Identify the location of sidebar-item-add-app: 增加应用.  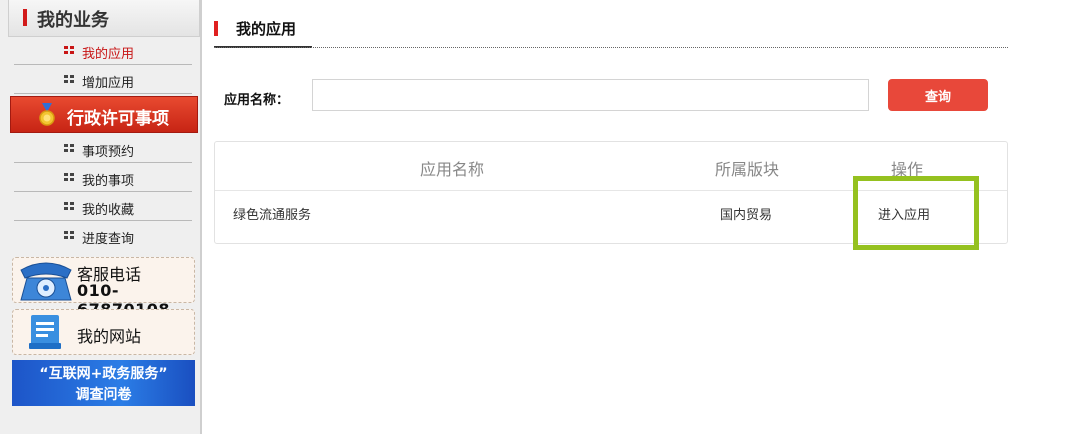
(103, 80).